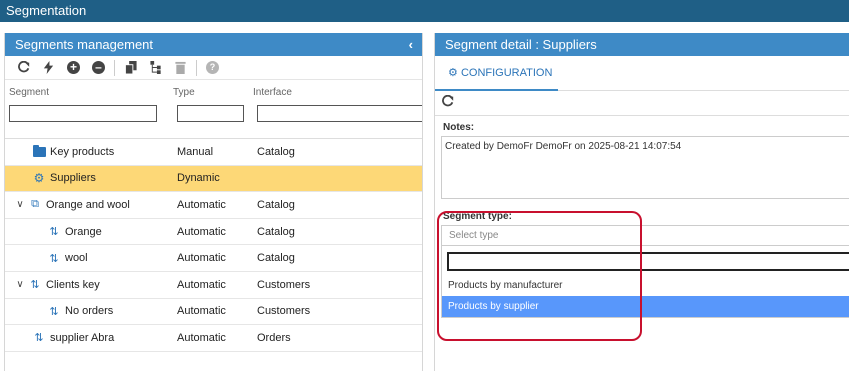 This screenshot has height=371, width=849. I want to click on spacer, so click(424, 27).